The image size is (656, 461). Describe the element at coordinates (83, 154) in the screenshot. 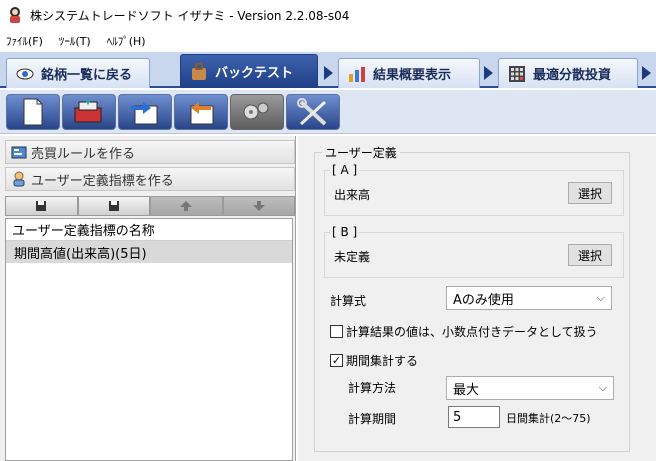

I see `trading-rules-label: 売買ルールを作る` at that location.